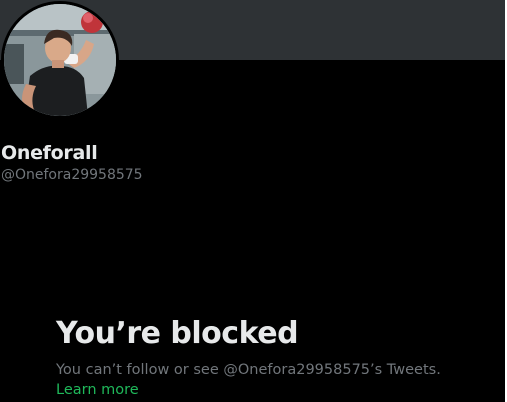 Image resolution: width=507 pixels, height=402 pixels. Describe the element at coordinates (72, 175) in the screenshot. I see `profile-handle: @Onefora29958575` at that location.